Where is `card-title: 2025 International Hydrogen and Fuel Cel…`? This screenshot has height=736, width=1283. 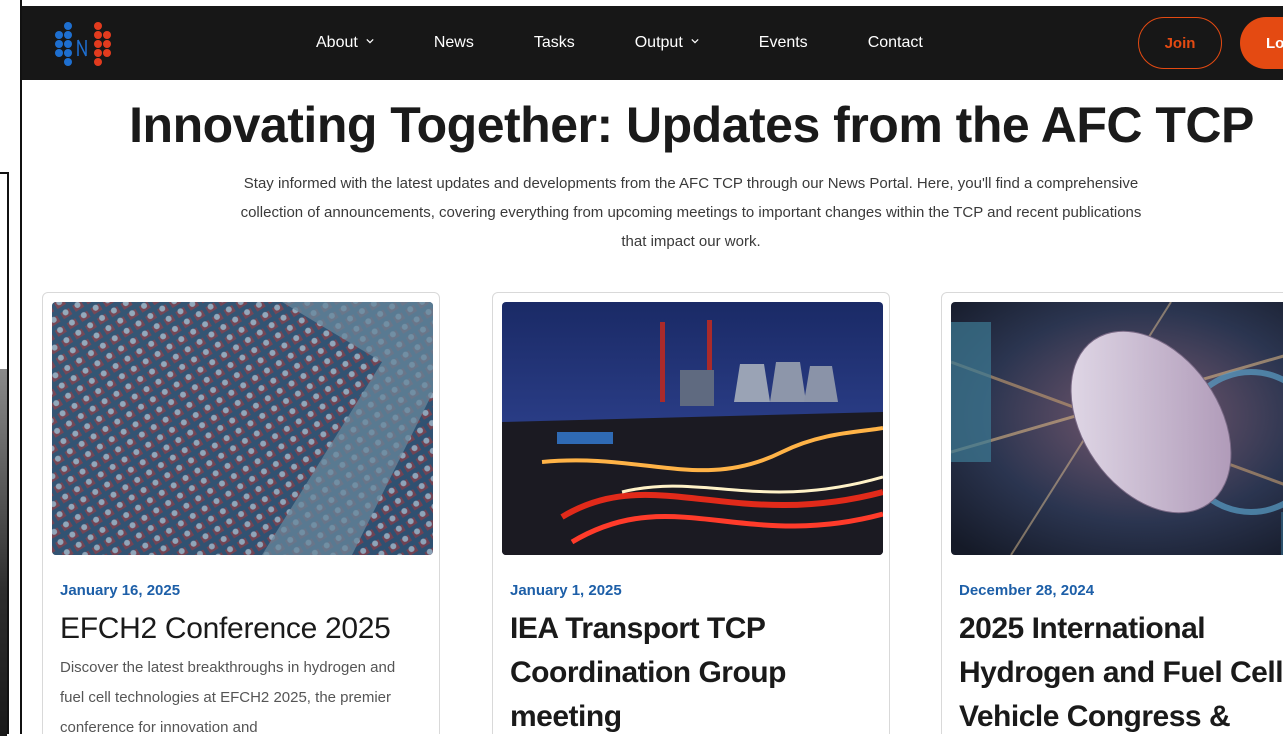
card-title: 2025 International Hydrogen and Fuel Cel… is located at coordinates (1121, 670).